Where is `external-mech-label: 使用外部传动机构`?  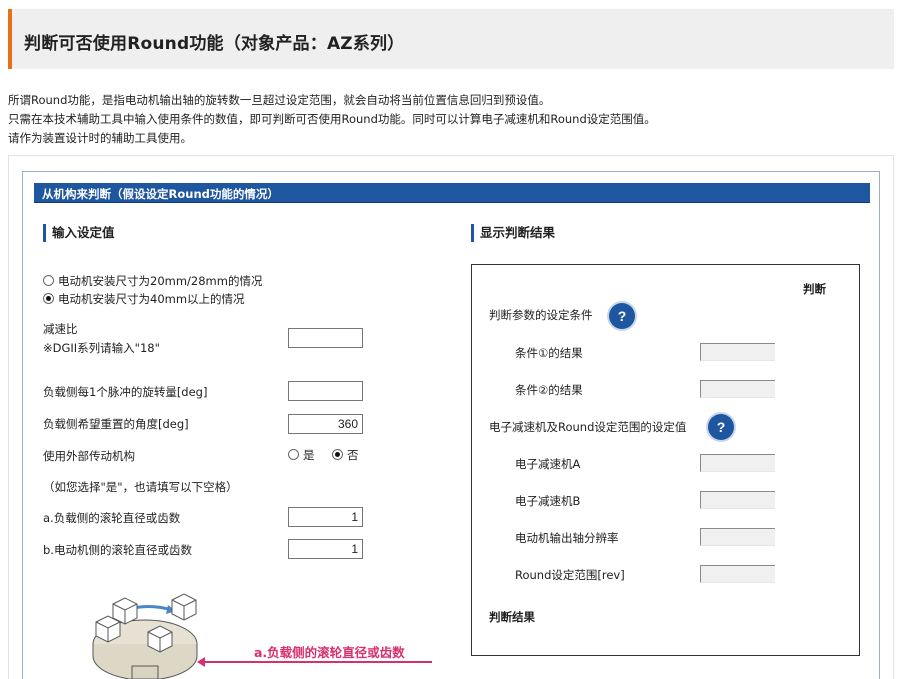 external-mech-label: 使用外部传动机构 is located at coordinates (89, 456).